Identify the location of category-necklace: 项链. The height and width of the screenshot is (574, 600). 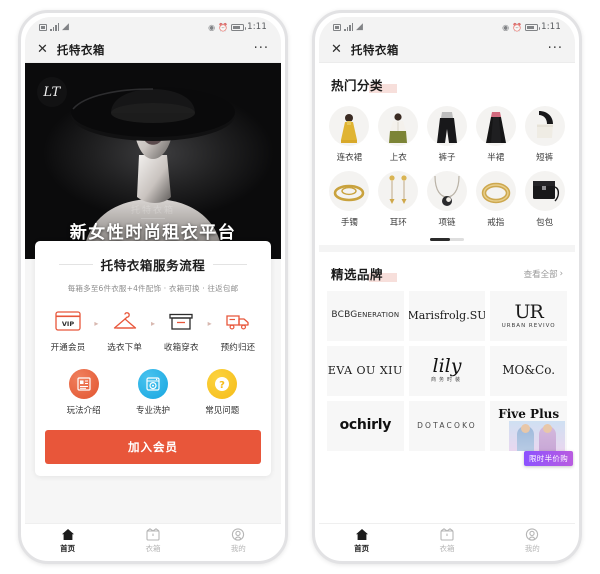
(447, 198).